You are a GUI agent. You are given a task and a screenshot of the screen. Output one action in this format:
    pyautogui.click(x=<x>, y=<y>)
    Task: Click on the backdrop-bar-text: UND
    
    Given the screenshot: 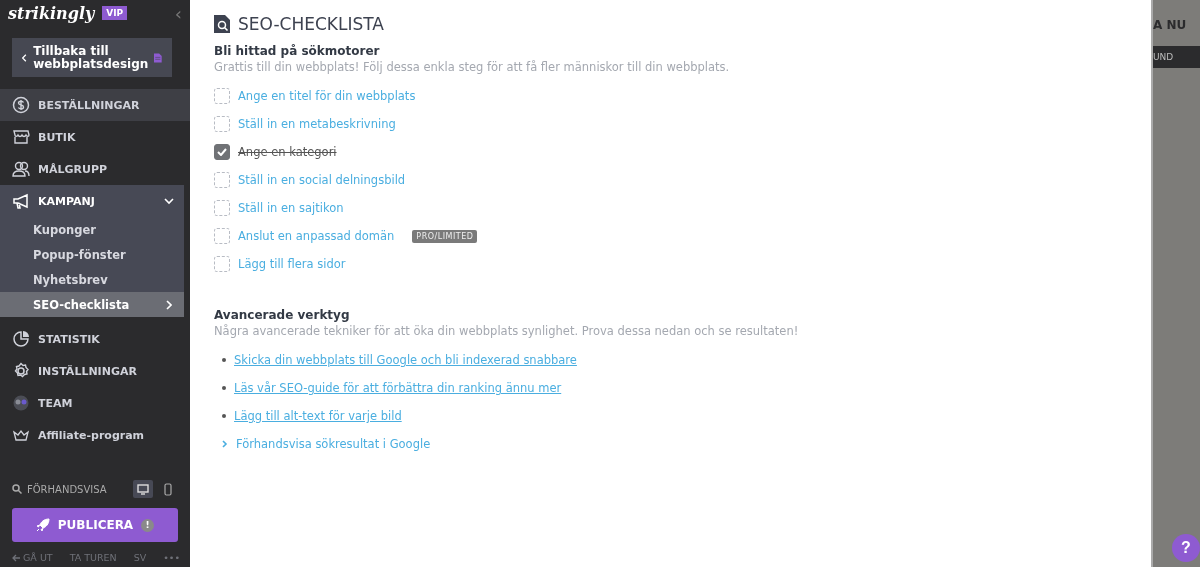 What is the action you would take?
    pyautogui.click(x=1163, y=57)
    